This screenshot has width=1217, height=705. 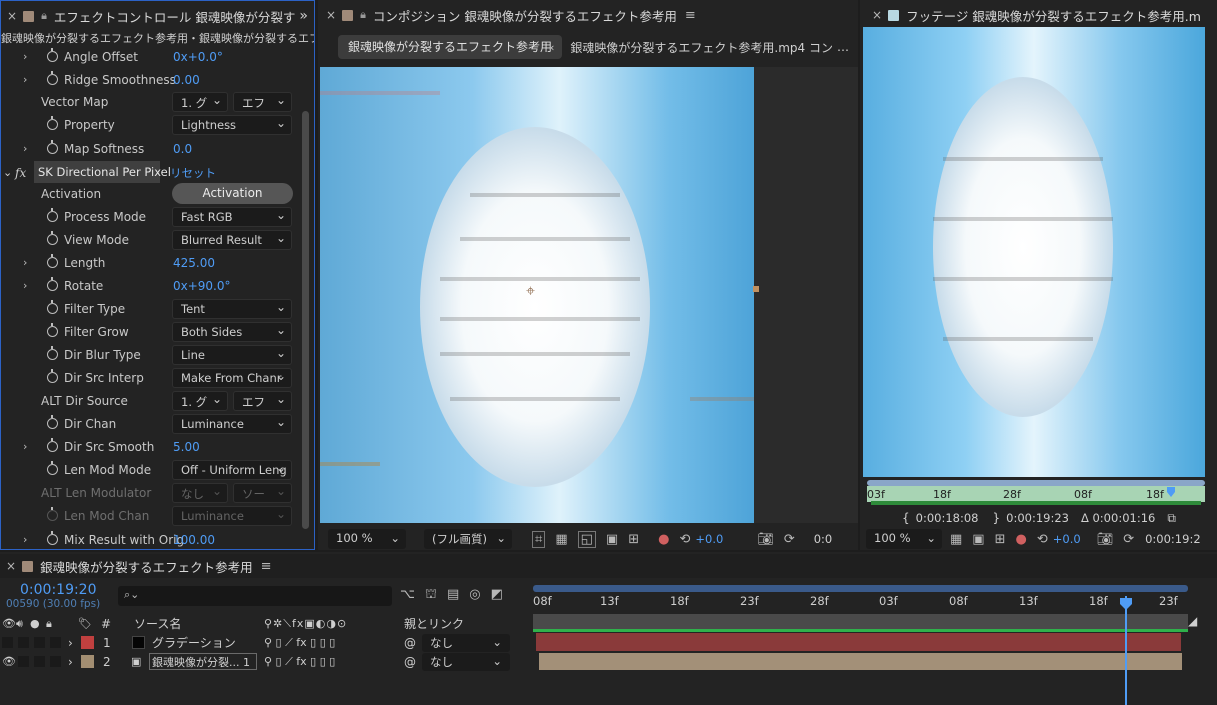 What do you see at coordinates (157, 623) in the screenshot?
I see `column-source-name: ソース名` at bounding box center [157, 623].